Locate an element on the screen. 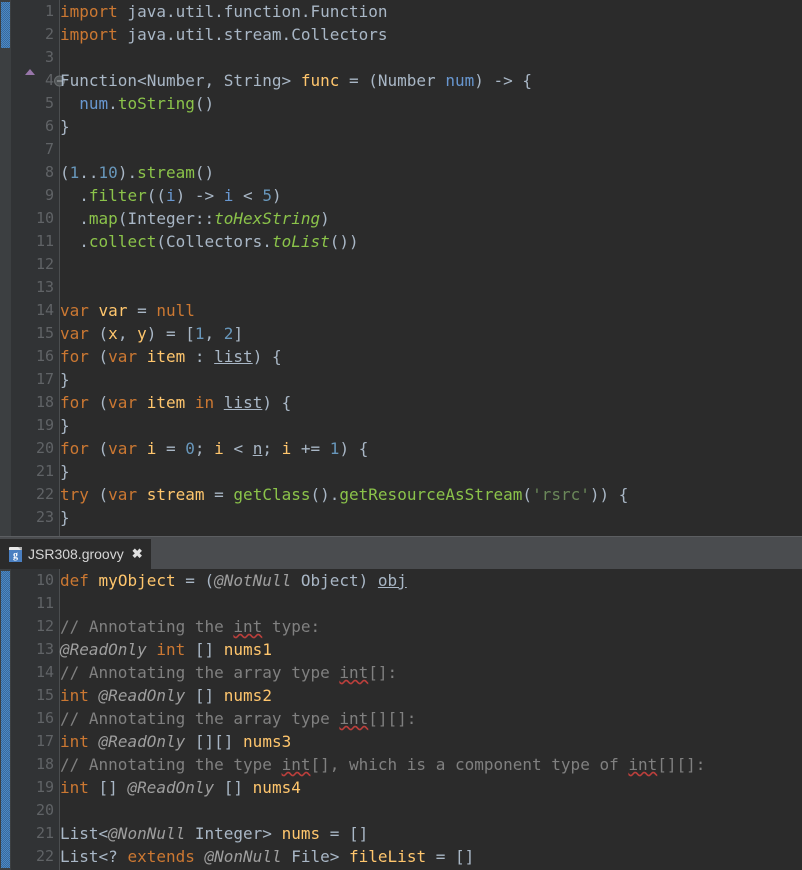 This screenshot has width=802, height=870. code-token: nums2 is located at coordinates (247, 695).